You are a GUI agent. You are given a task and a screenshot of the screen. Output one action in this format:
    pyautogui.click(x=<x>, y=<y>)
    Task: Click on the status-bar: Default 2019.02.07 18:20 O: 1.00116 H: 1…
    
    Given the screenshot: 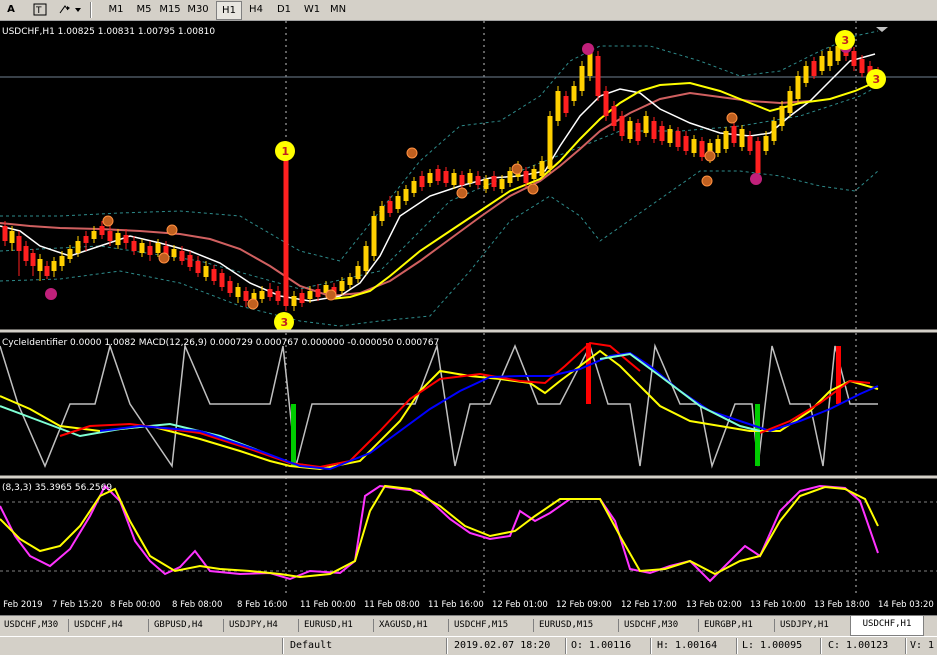 What is the action you would take?
    pyautogui.click(x=468, y=645)
    